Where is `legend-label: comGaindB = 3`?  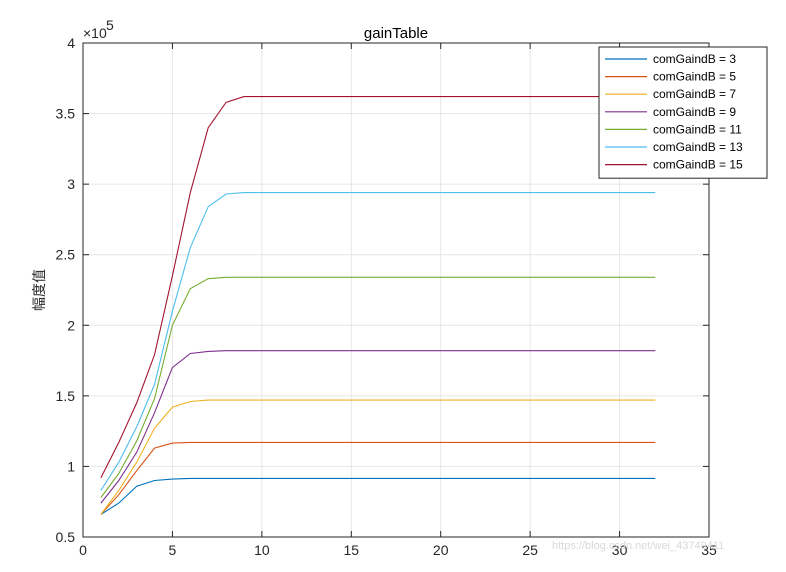 legend-label: comGaindB = 3 is located at coordinates (694, 59).